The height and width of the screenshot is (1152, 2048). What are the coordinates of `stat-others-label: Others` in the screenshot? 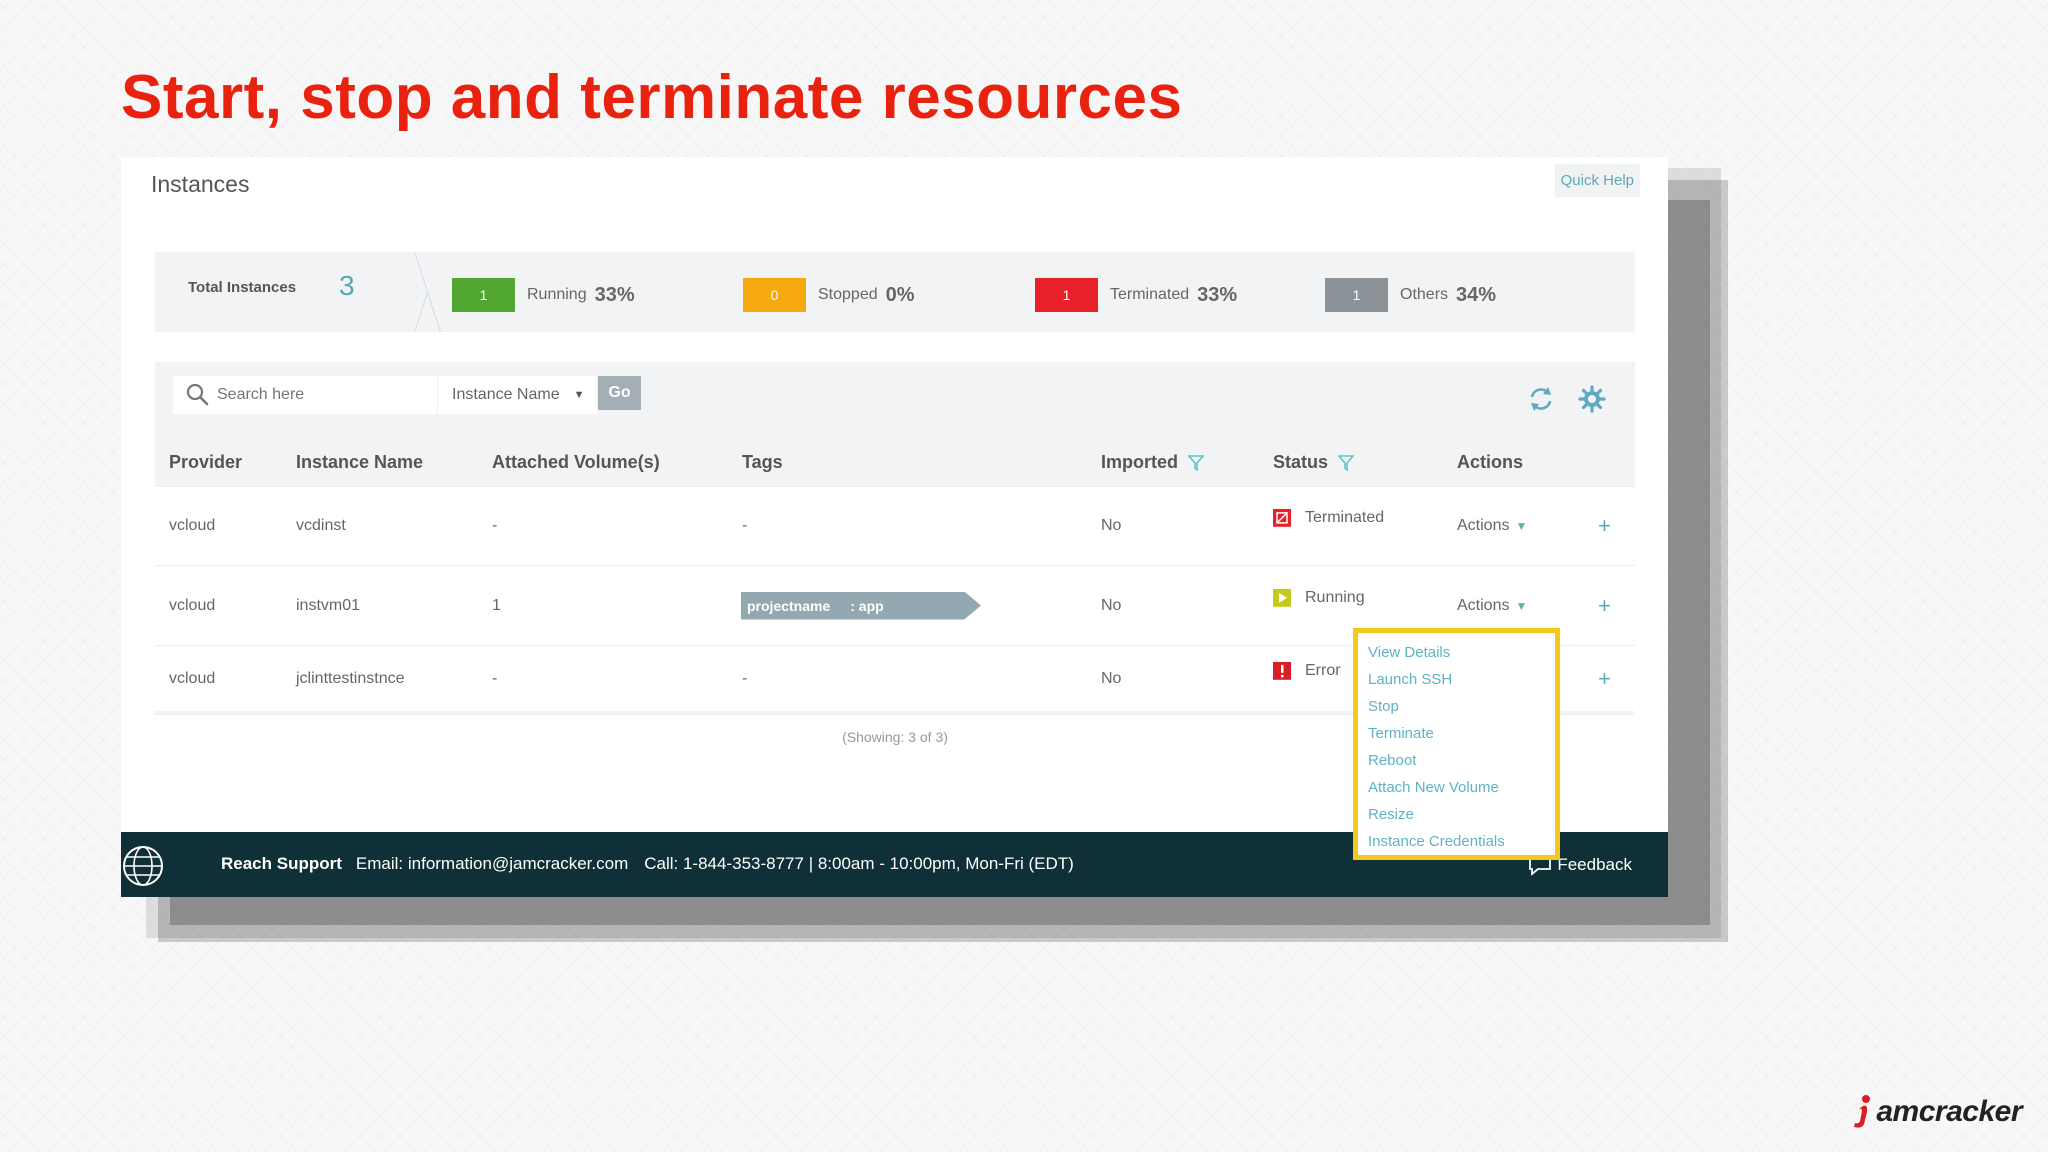 It's located at (1424, 294).